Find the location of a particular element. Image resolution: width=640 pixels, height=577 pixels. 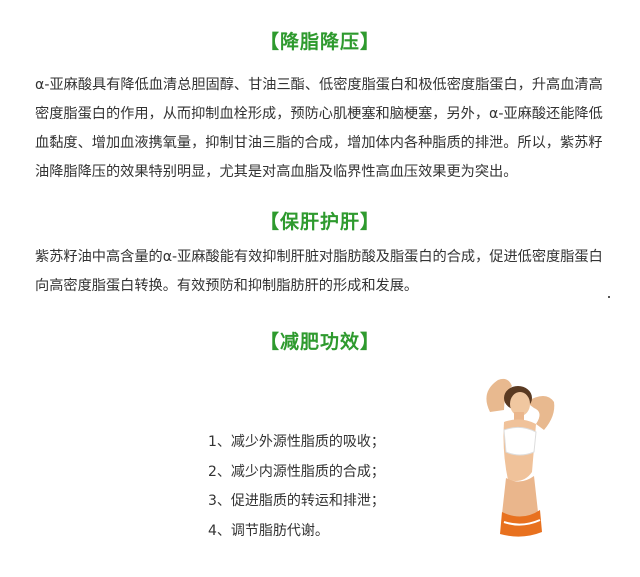

woman-illustration-icon is located at coordinates (528, 456).